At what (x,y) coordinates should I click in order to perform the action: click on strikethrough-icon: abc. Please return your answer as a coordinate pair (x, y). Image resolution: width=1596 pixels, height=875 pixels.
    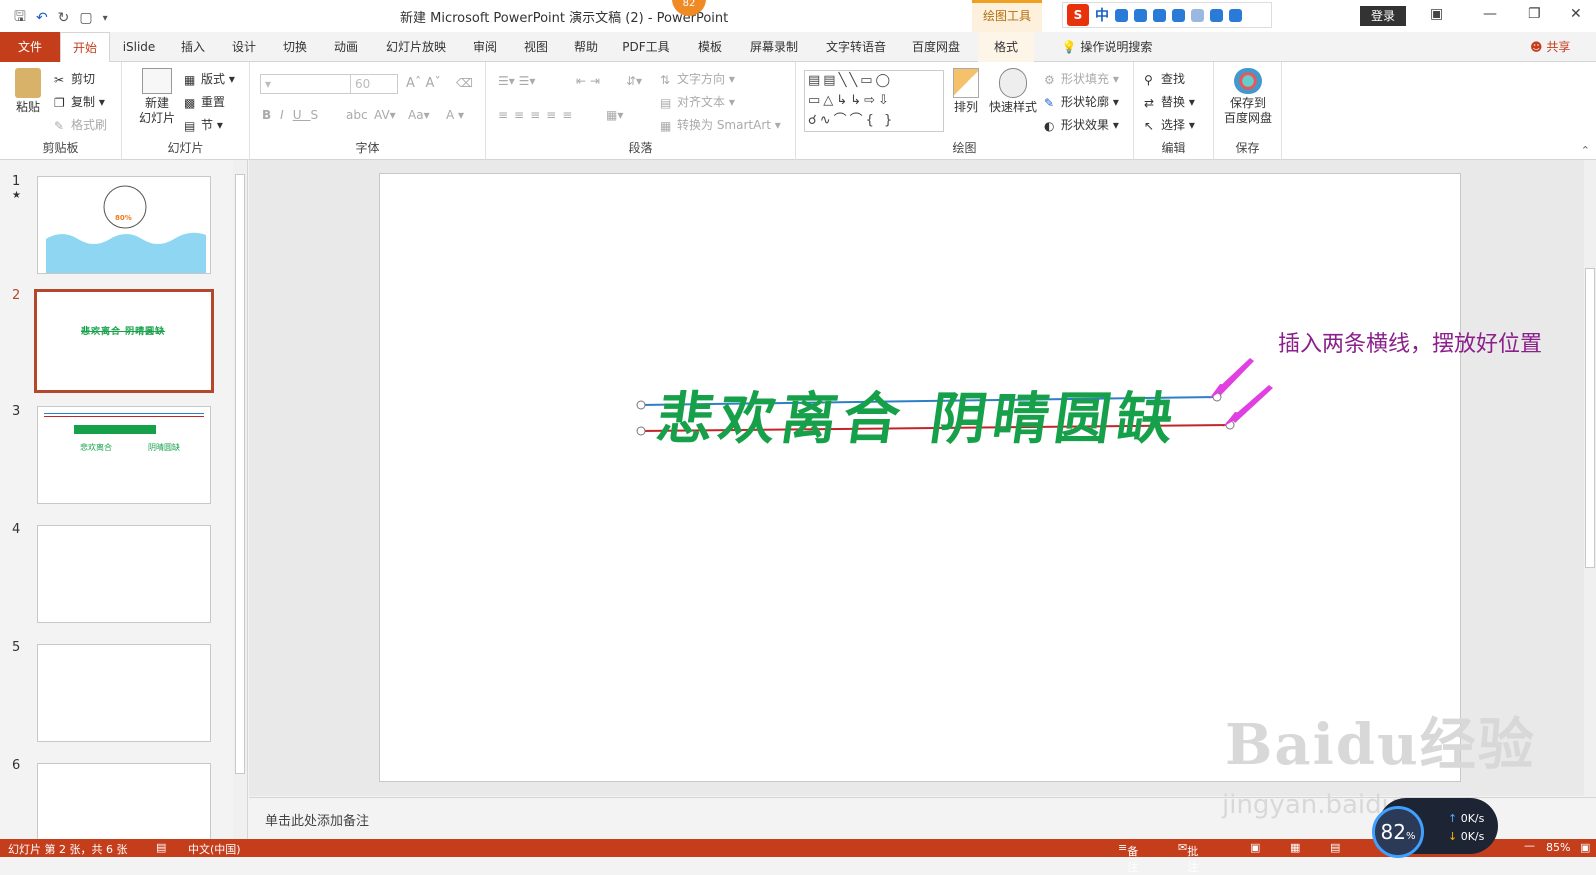
    Looking at the image, I should click on (357, 115).